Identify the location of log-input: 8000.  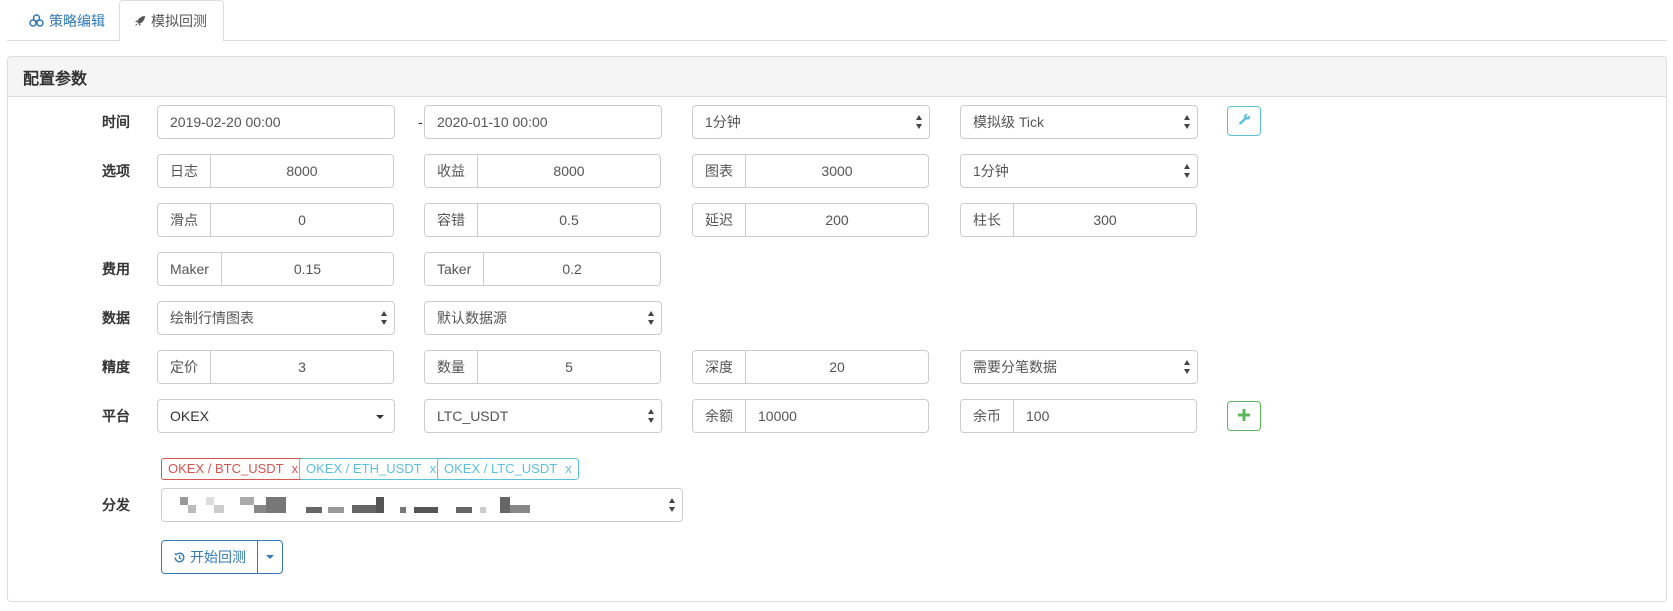
(302, 171).